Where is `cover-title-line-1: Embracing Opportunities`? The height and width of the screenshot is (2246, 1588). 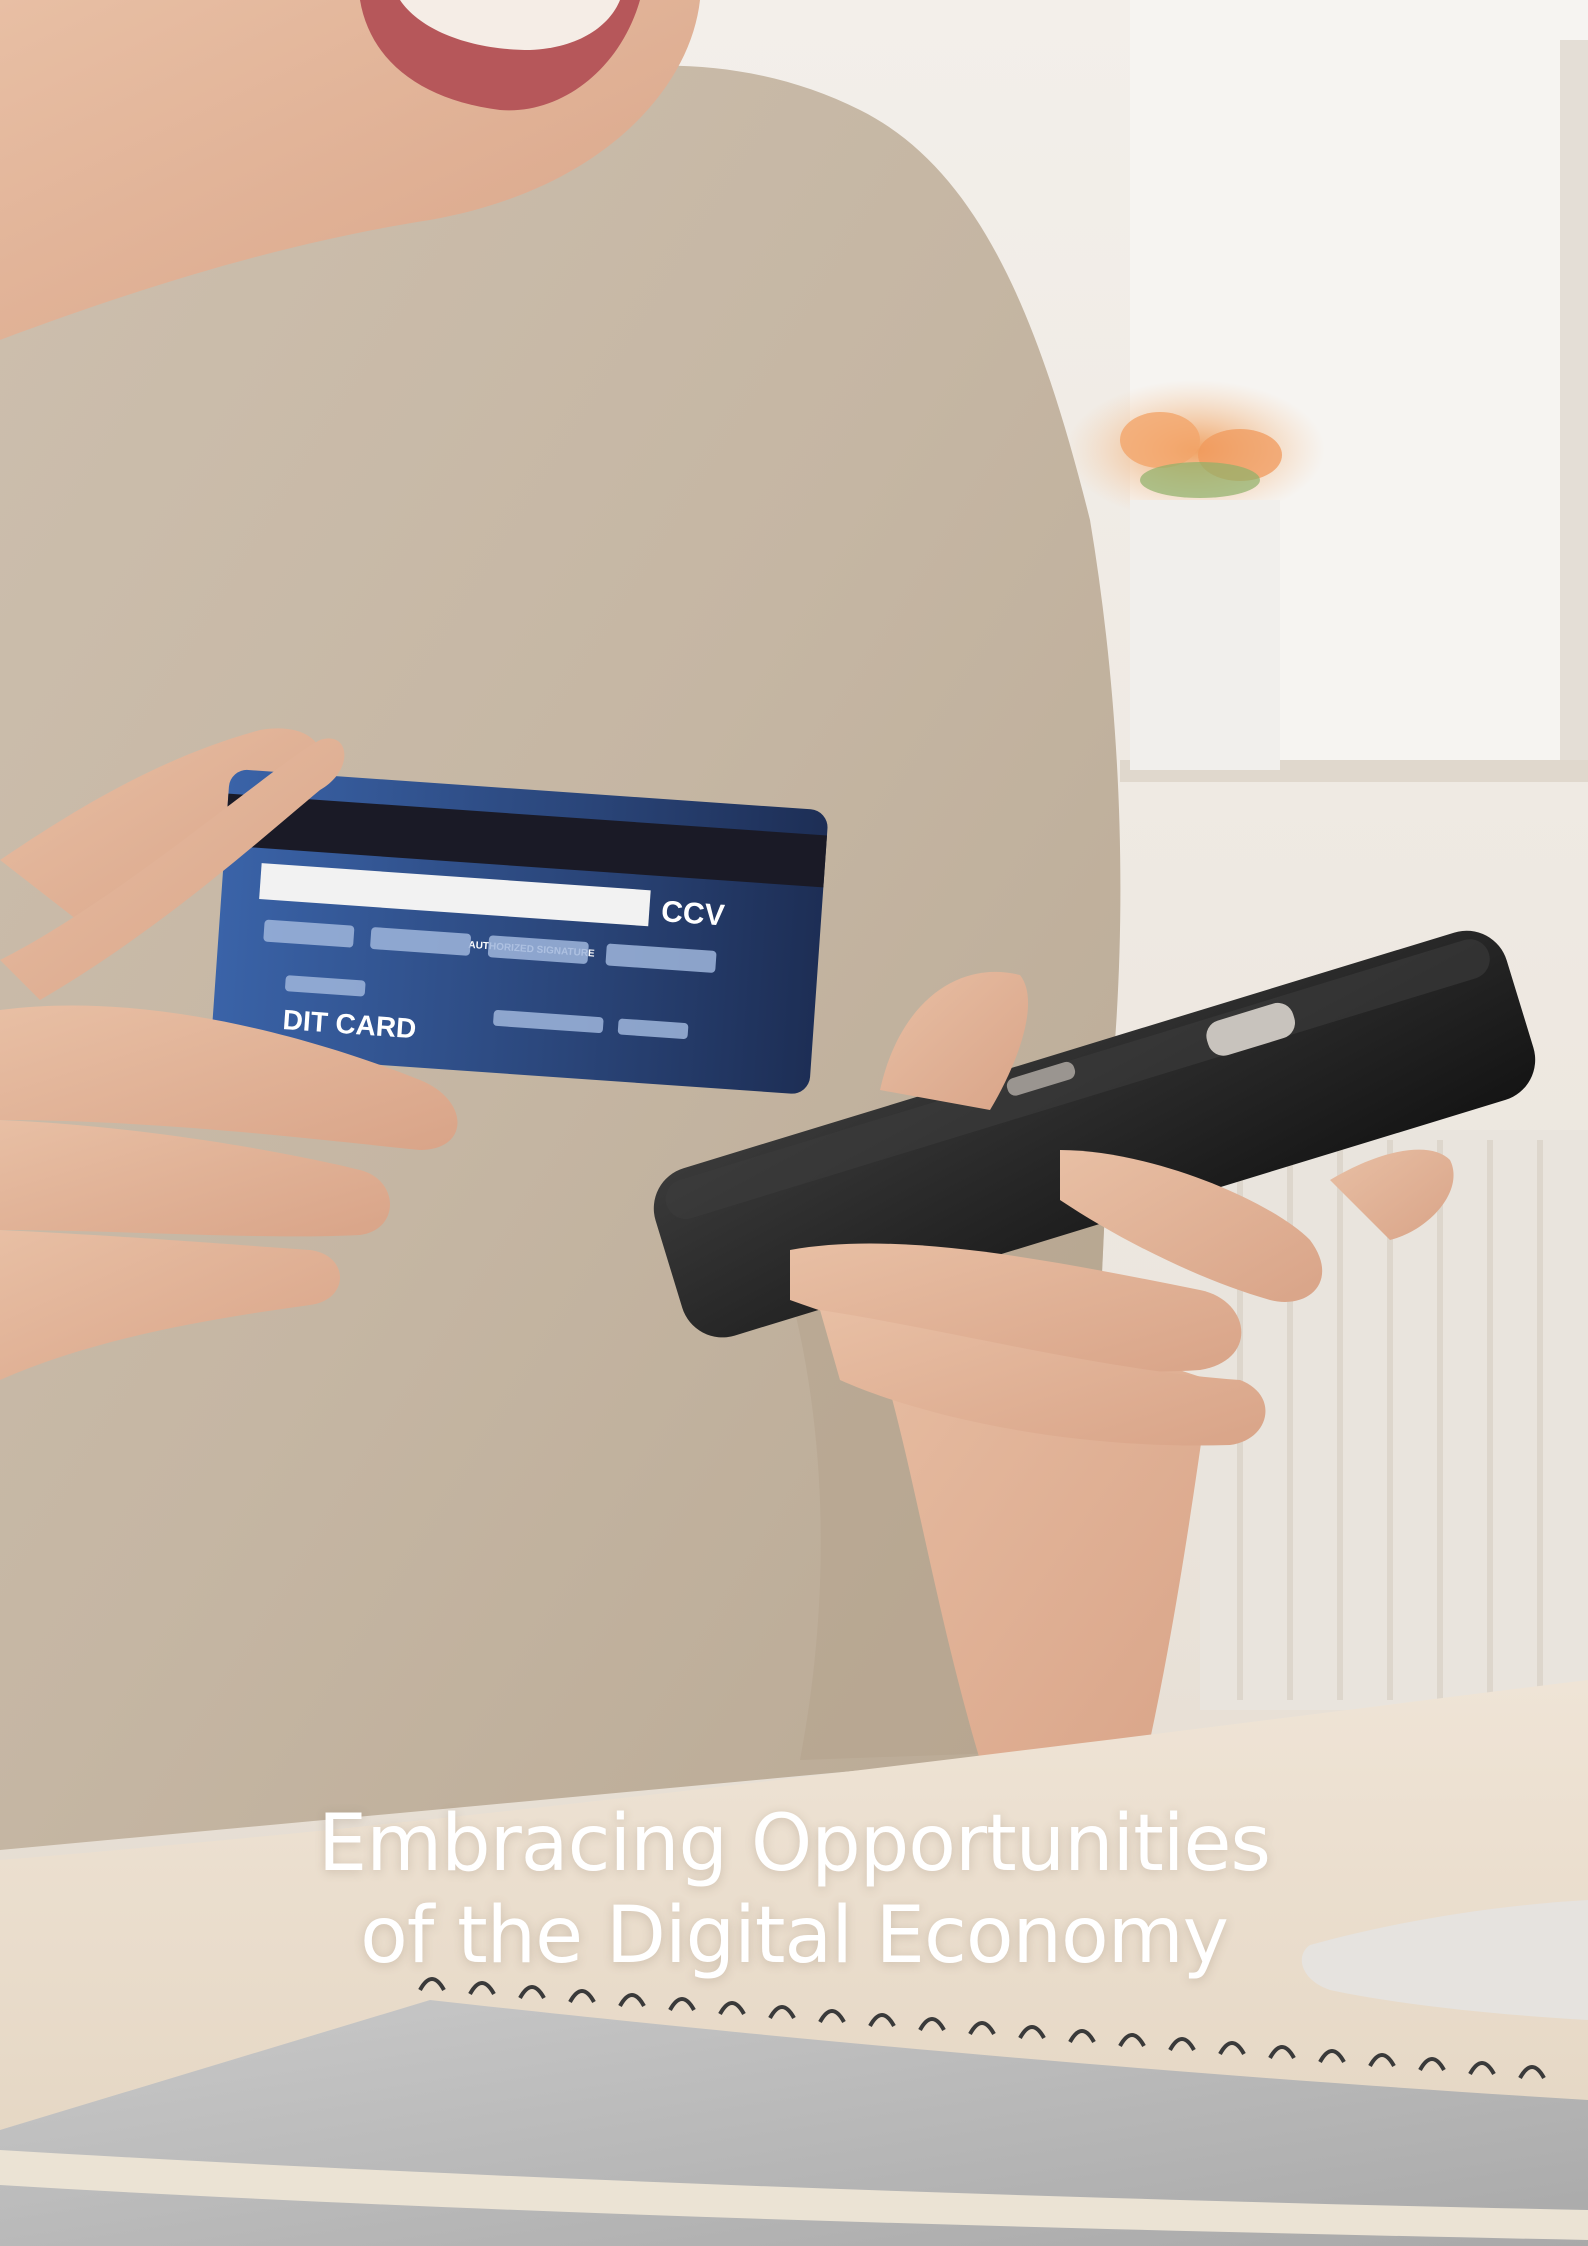 cover-title-line-1: Embracing Opportunities is located at coordinates (794, 1844).